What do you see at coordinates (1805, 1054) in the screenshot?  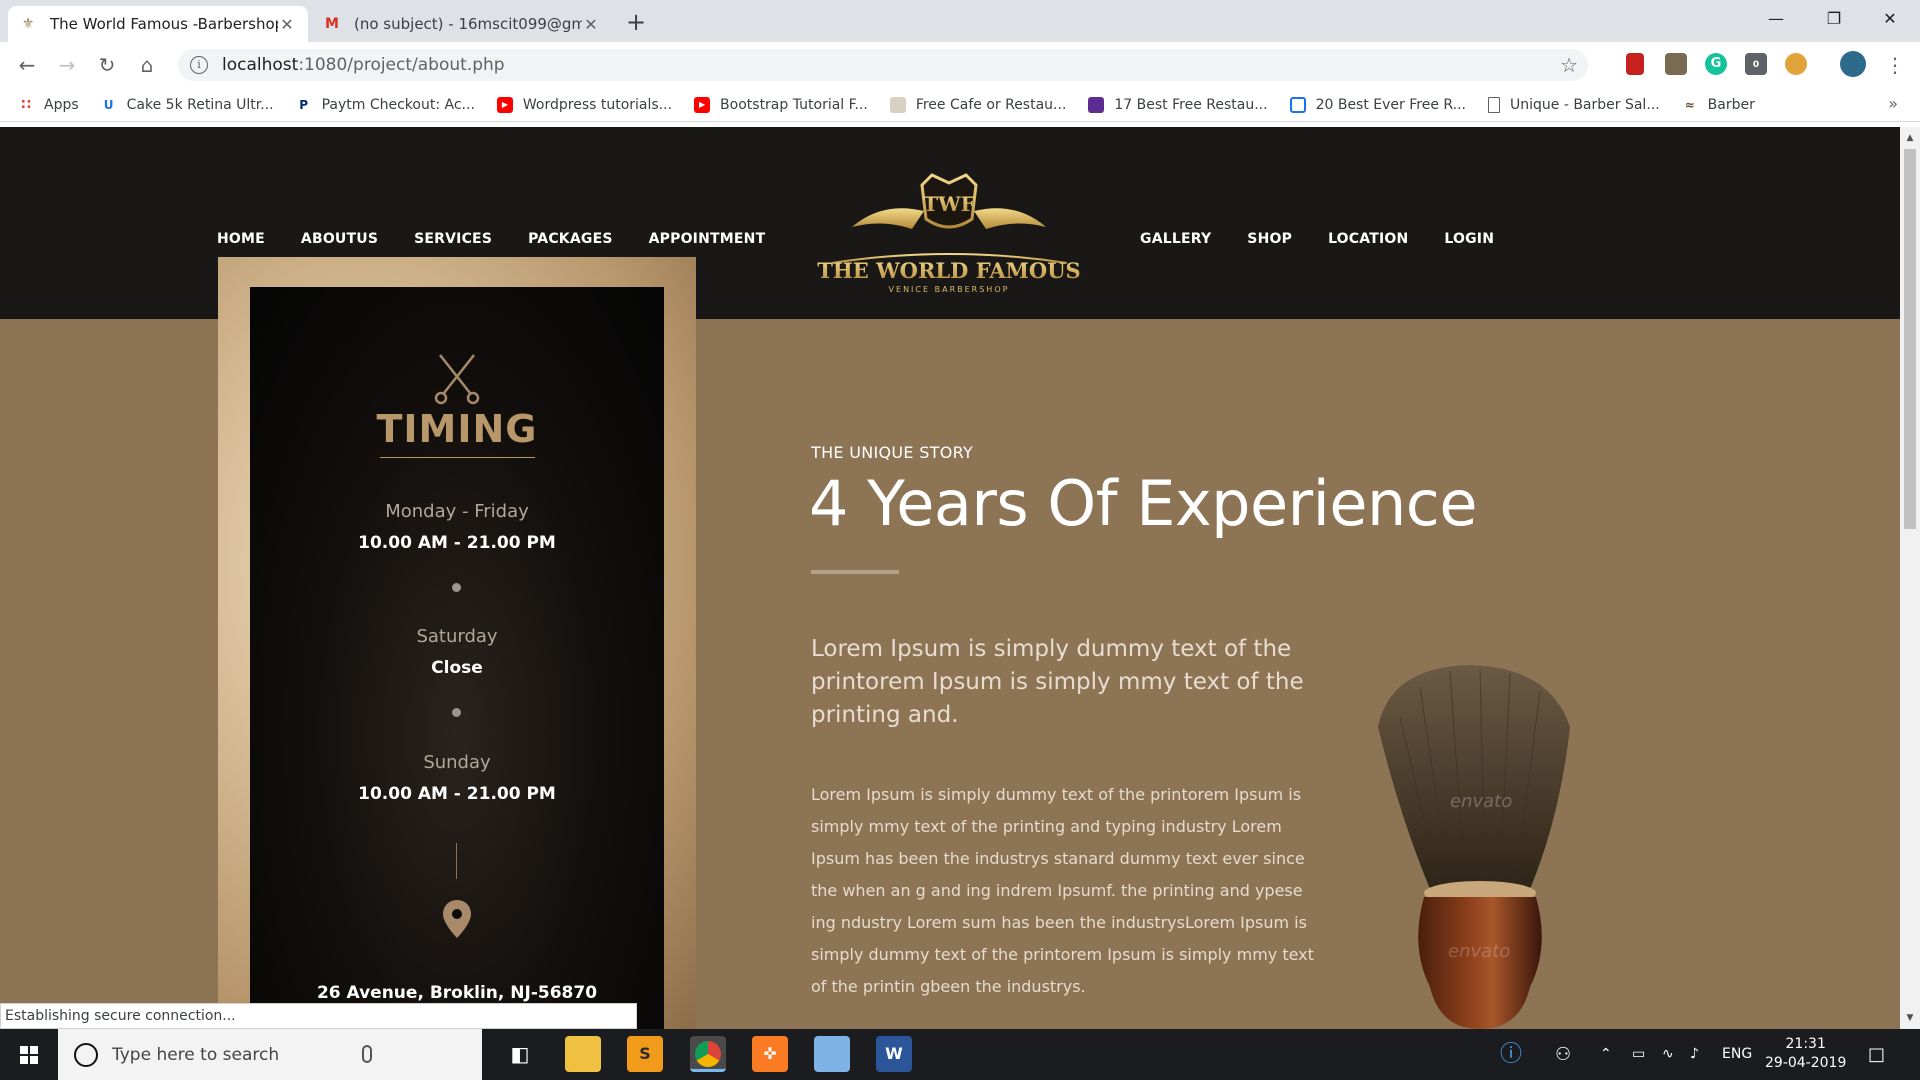 I see `taskbar-clock: 21:31 29-04-2019` at bounding box center [1805, 1054].